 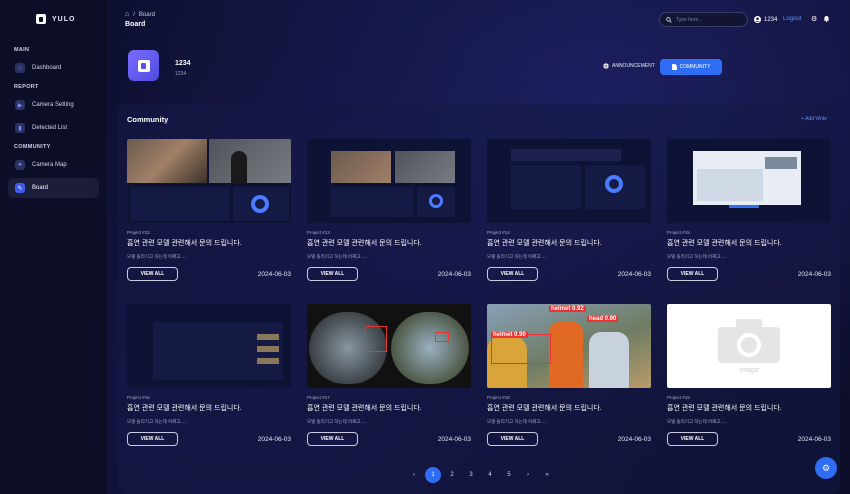 I want to click on username: 1234, so click(x=771, y=19).